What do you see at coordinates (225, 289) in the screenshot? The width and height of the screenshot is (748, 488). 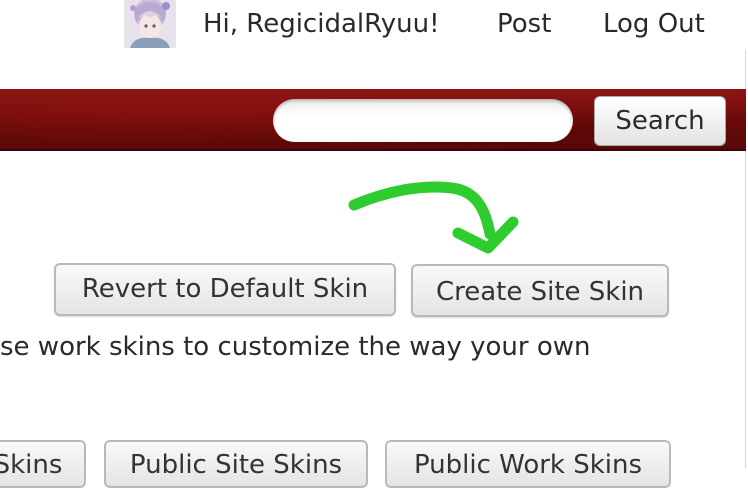 I see `revert-to-default-skin-button: Revert to Default Skin` at bounding box center [225, 289].